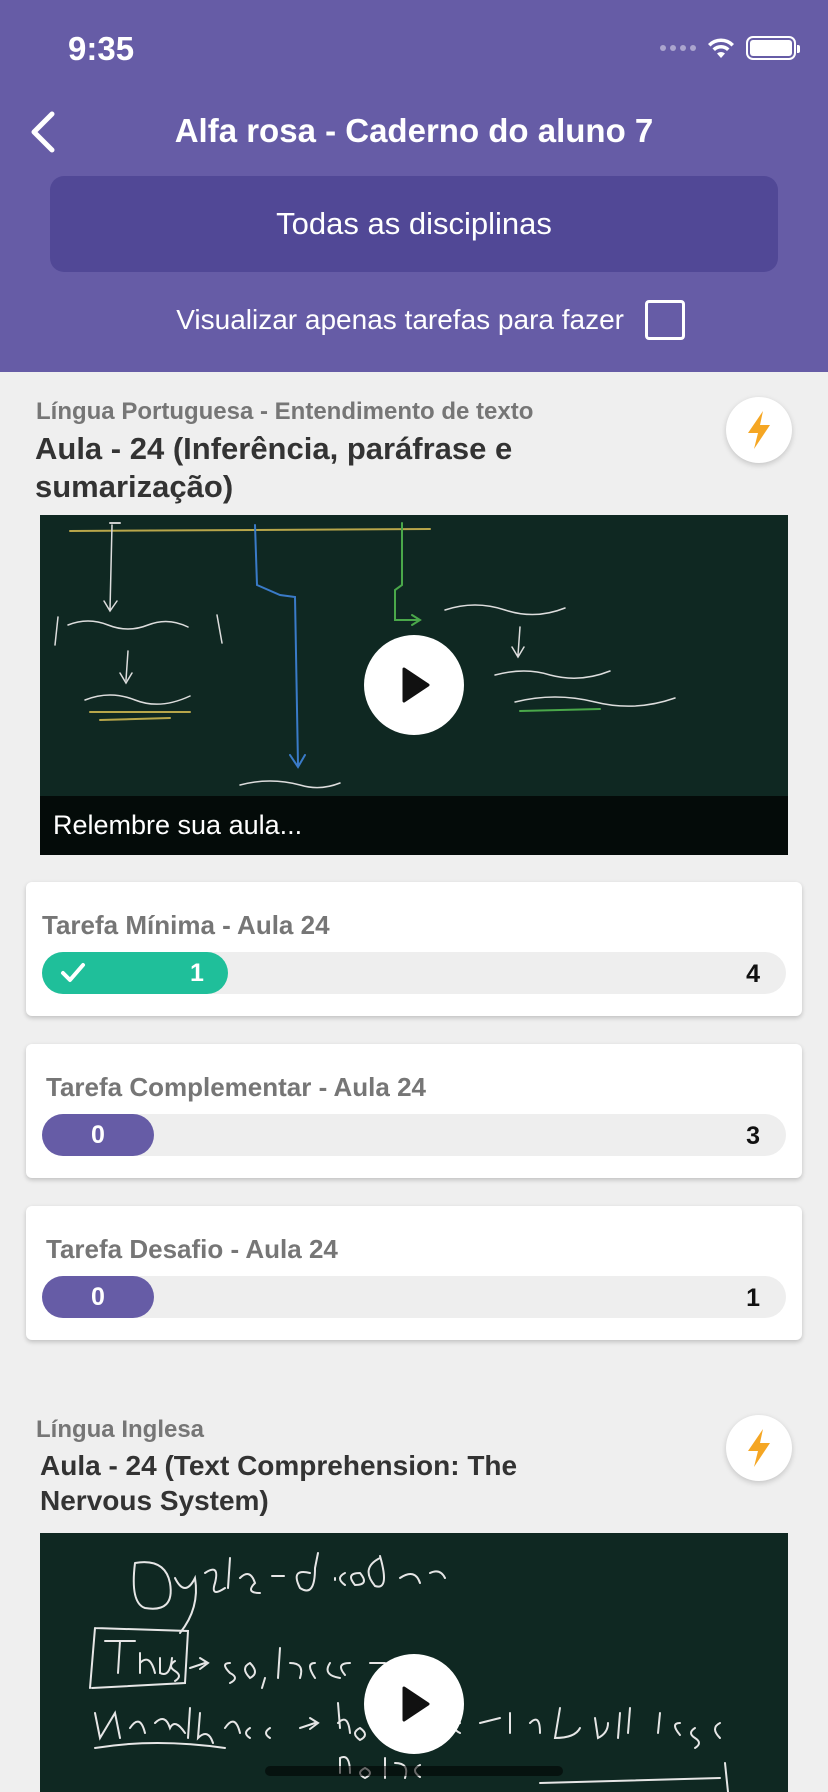  I want to click on status-time: 9:35, so click(101, 48).